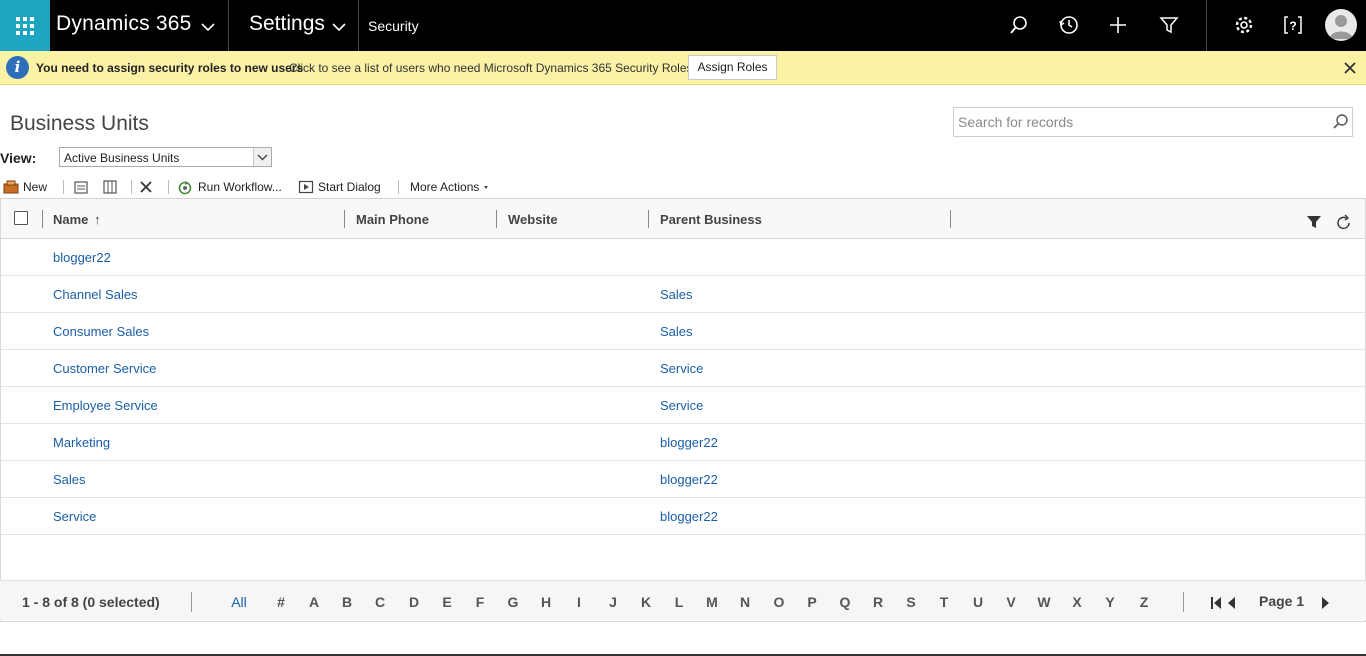 This screenshot has width=1366, height=656. Describe the element at coordinates (69, 479) in the screenshot. I see `row-name-link: Sales` at that location.